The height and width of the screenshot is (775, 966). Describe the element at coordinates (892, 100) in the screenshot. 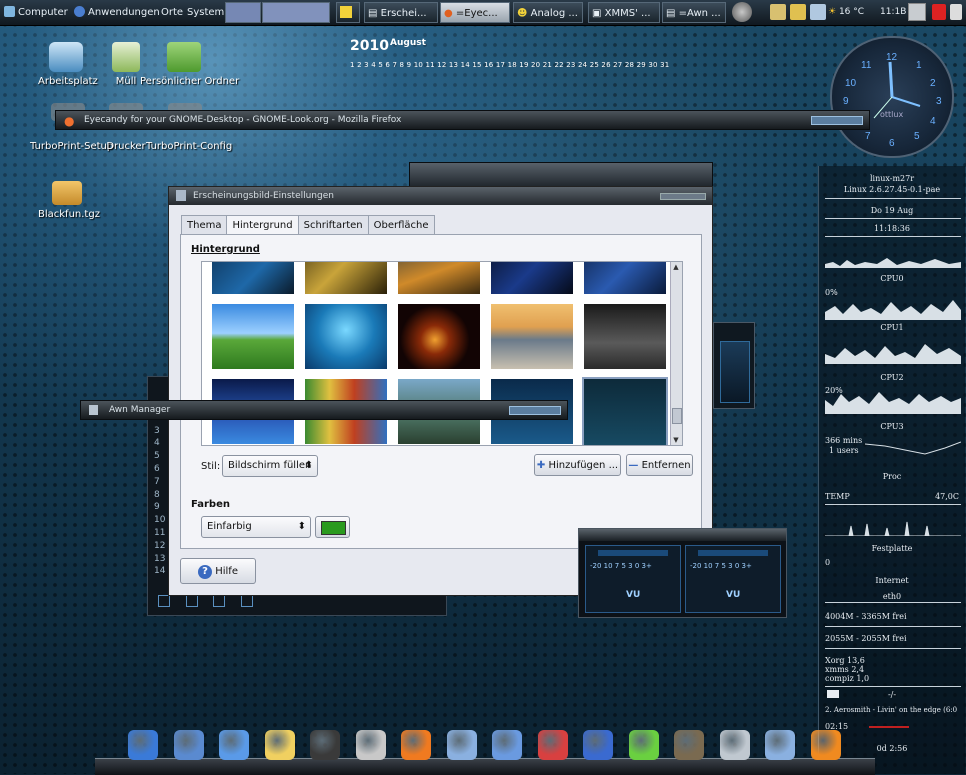

I see `clock-face: 1212 345 678 91011` at that location.